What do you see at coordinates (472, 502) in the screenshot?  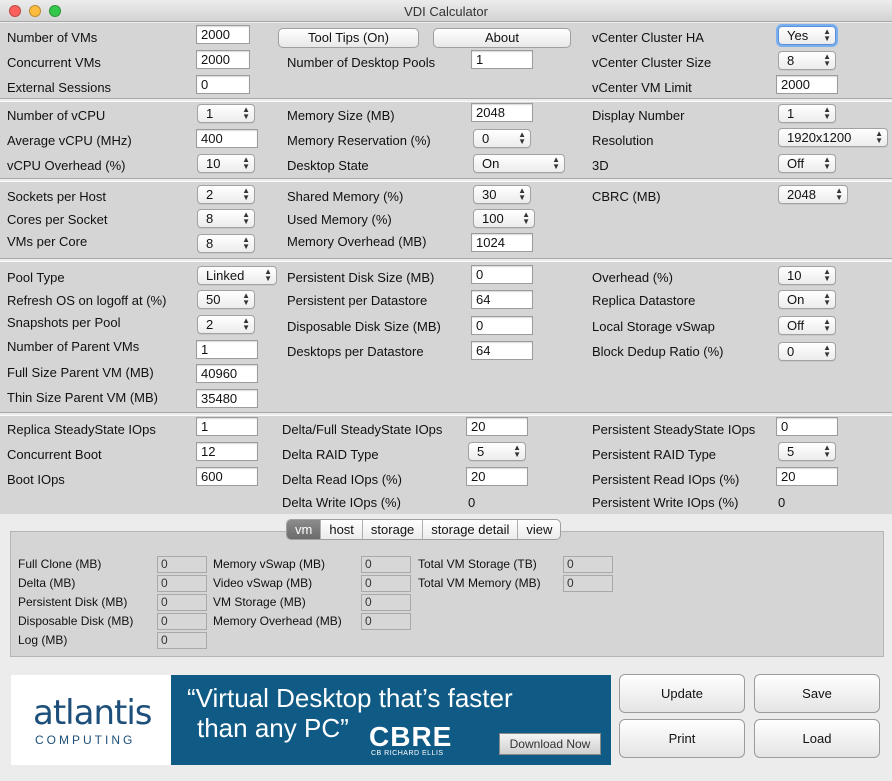 I see `delta-write-value: 0` at bounding box center [472, 502].